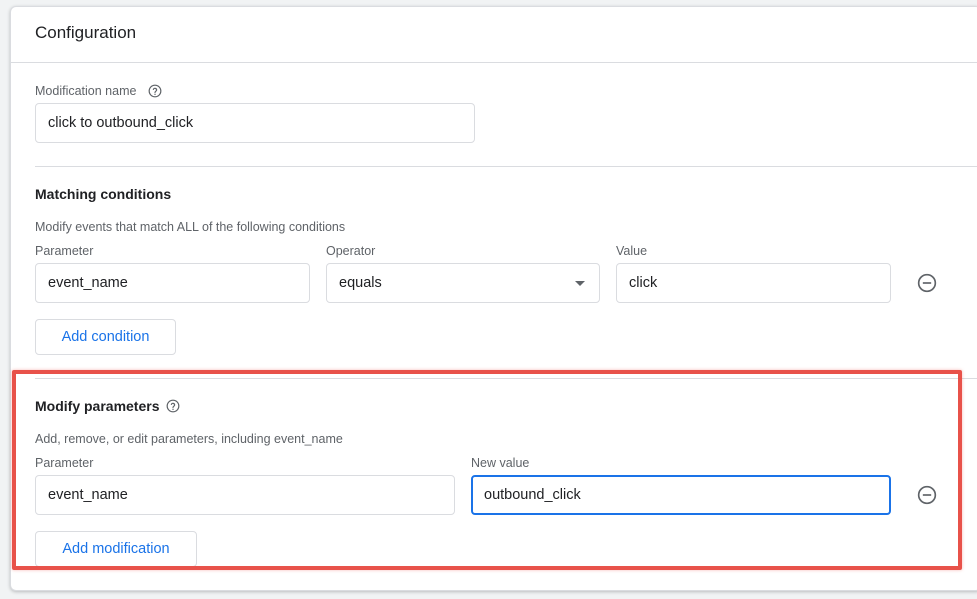 Image resolution: width=977 pixels, height=599 pixels. What do you see at coordinates (64, 463) in the screenshot?
I see `modification-parameter-label: Parameter` at bounding box center [64, 463].